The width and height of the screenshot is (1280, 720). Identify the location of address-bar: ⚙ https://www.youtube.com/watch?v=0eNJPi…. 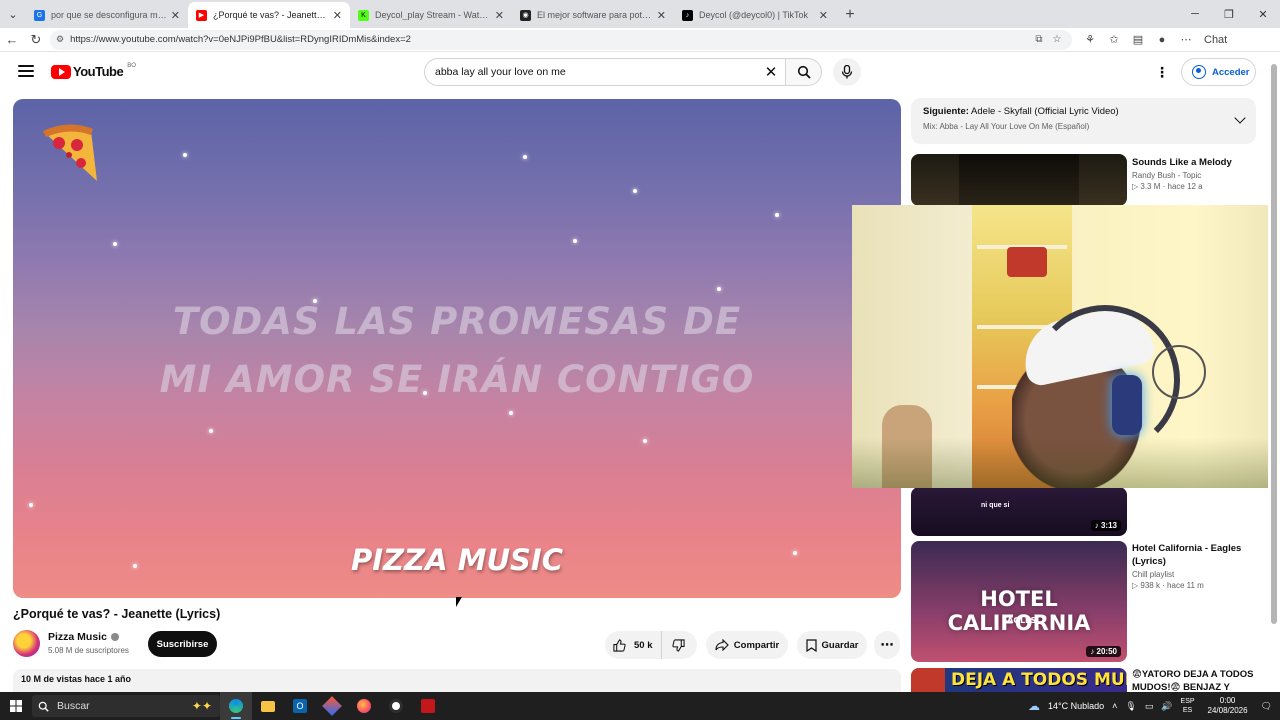
(561, 39).